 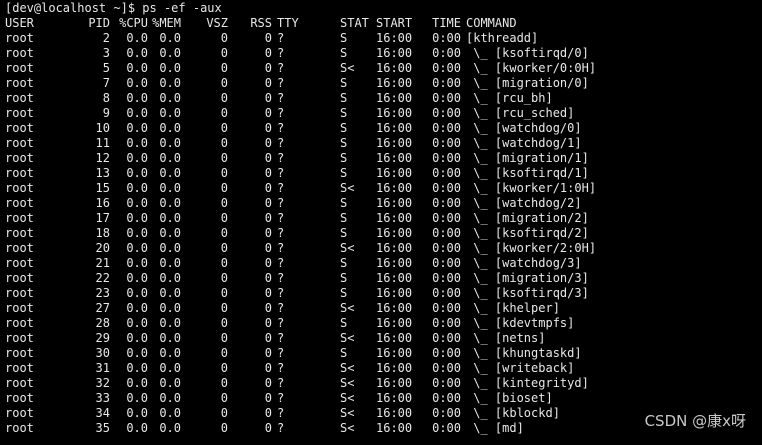 I want to click on table-row: root 33 0.0 0.0 0 0? S< 16:00 0:00 \_ [bioset], so click(x=276, y=398).